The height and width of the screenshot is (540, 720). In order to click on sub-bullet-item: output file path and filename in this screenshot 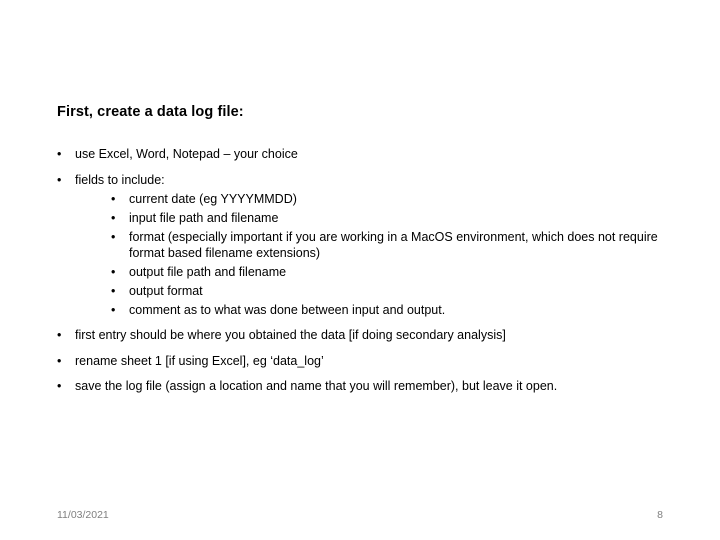, I will do `click(394, 272)`.